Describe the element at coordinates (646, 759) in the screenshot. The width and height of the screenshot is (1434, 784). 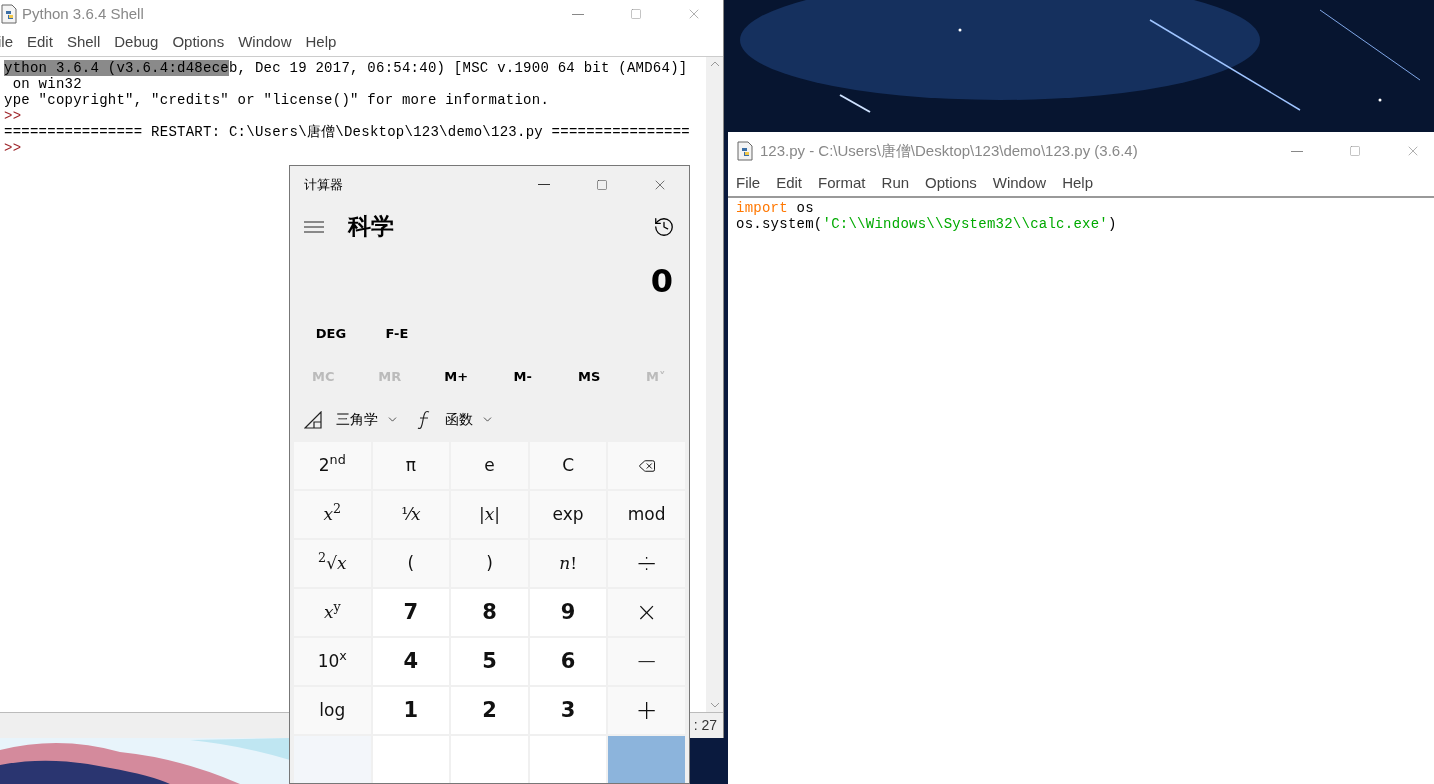
I see `equals-key` at that location.